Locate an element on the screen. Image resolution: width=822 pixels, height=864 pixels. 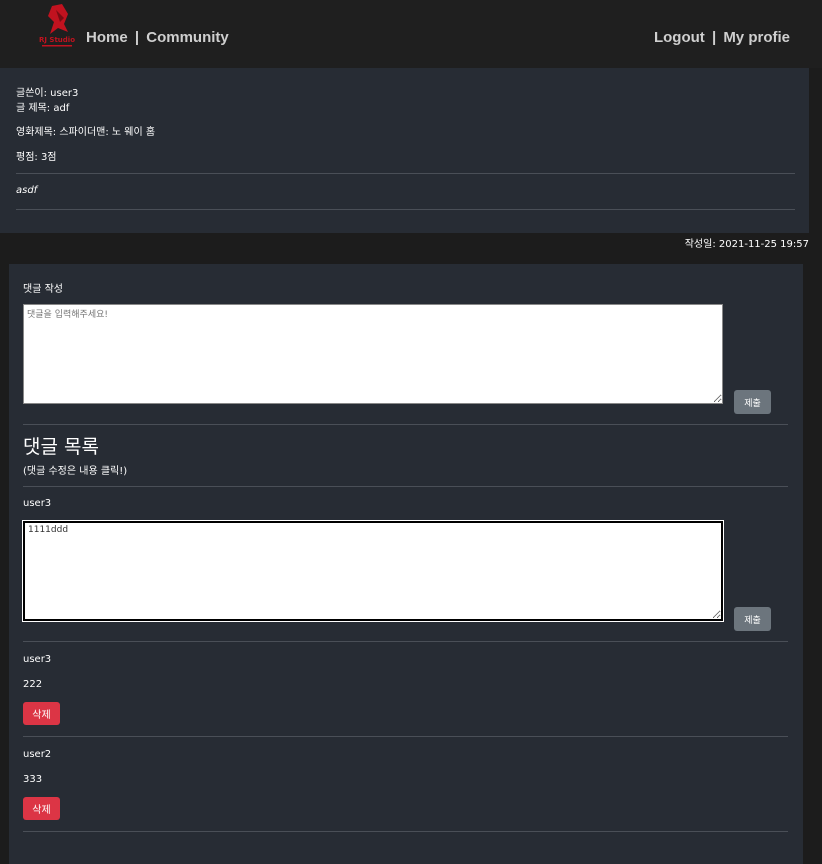
comment-content: 222 is located at coordinates (32, 684).